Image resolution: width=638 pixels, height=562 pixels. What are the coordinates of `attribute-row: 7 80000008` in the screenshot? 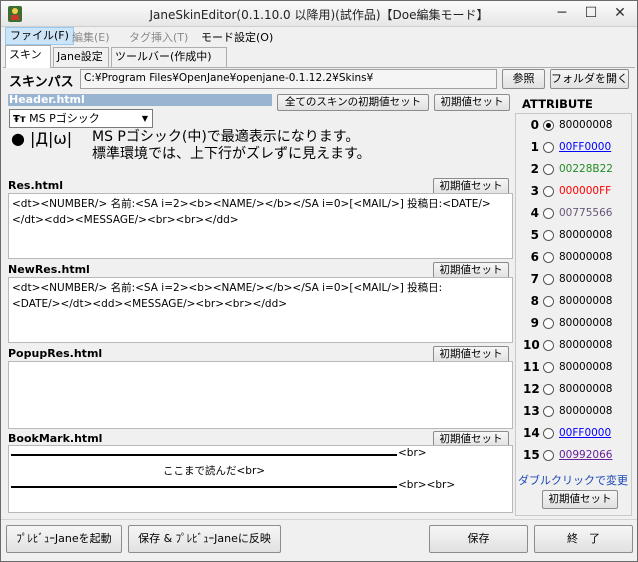 It's located at (575, 280).